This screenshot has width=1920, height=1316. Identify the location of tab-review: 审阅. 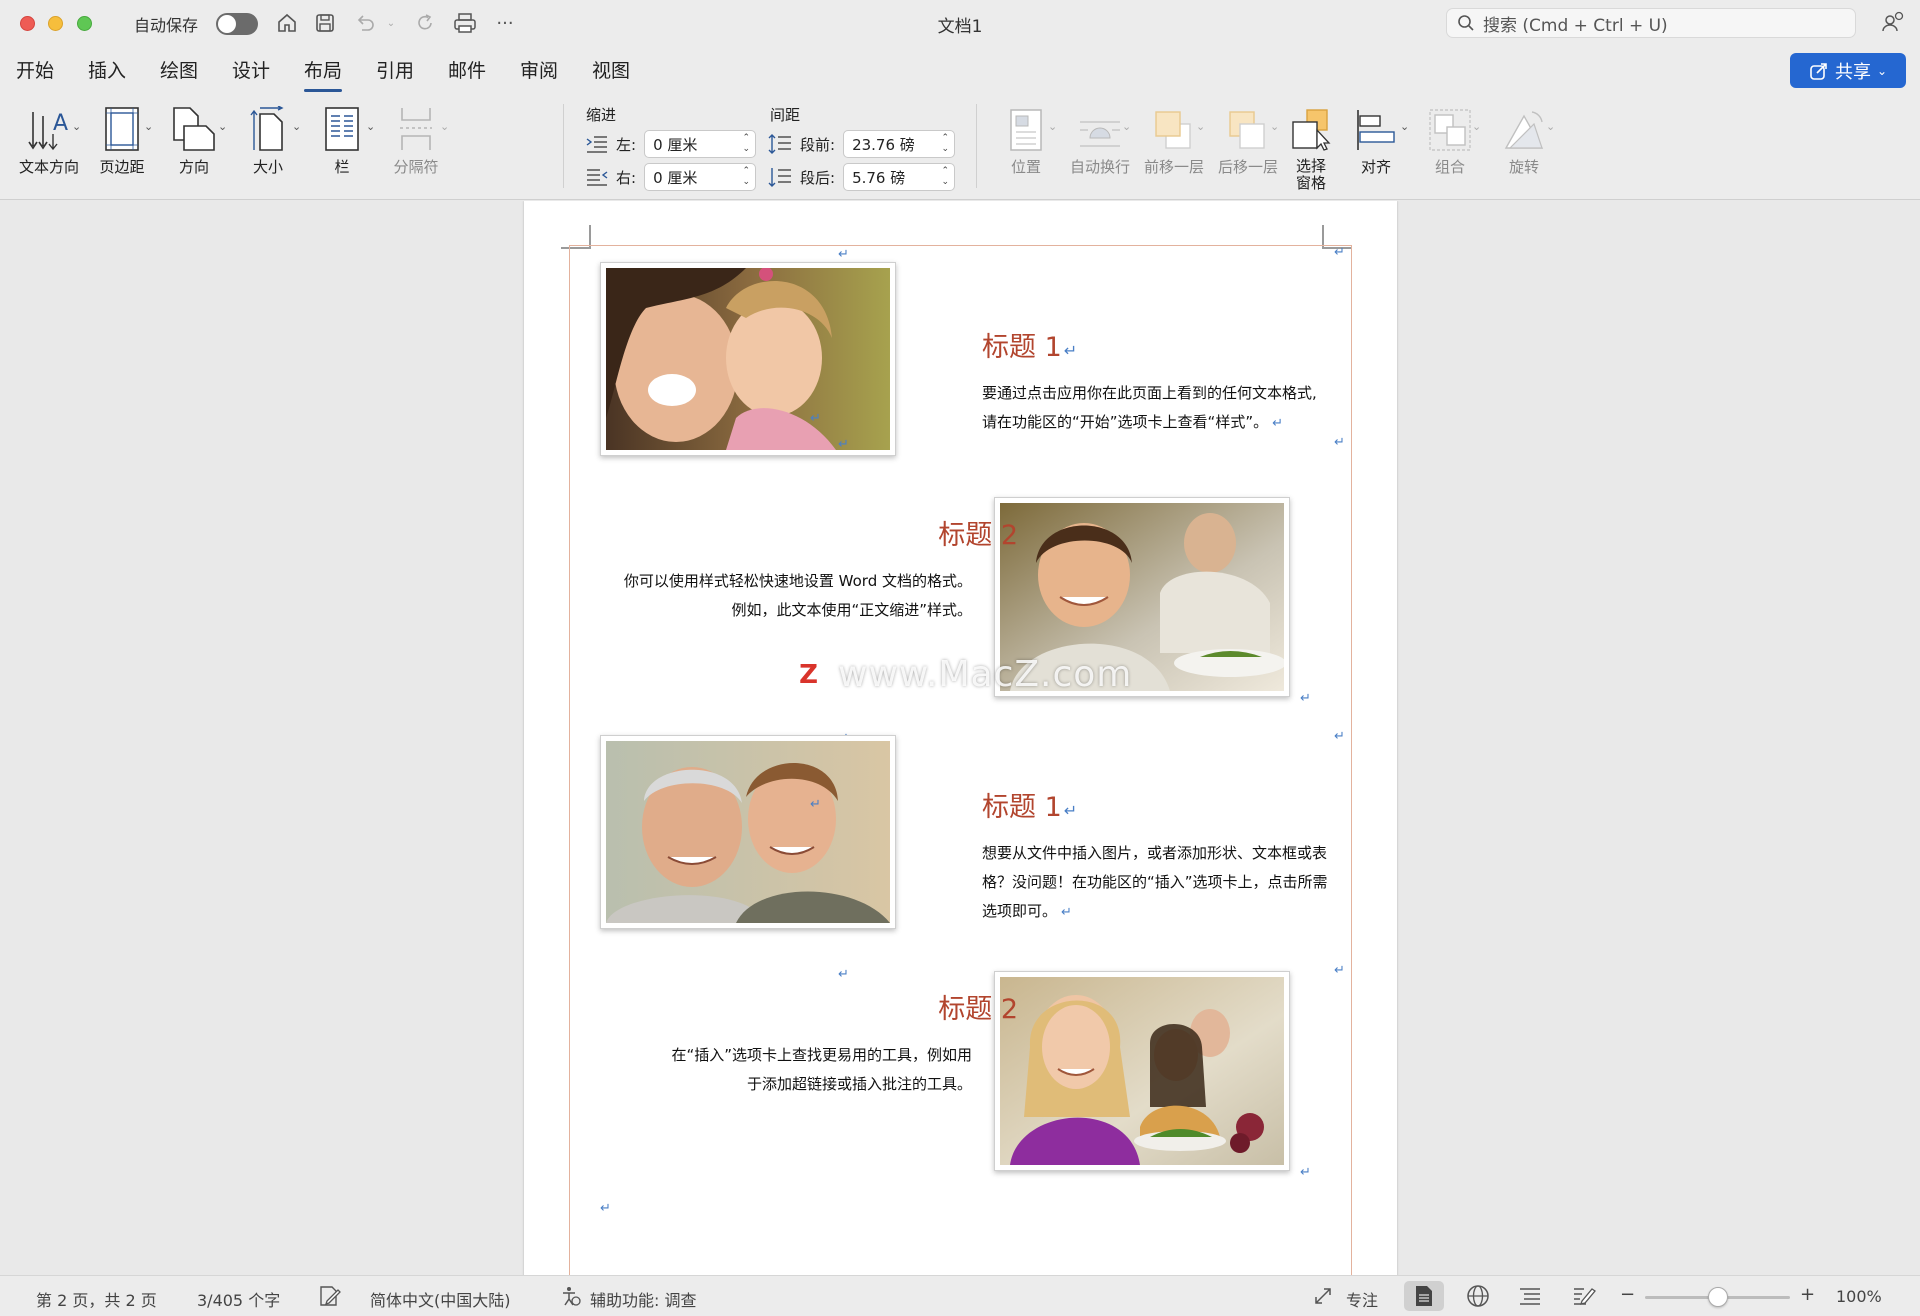
(539, 69).